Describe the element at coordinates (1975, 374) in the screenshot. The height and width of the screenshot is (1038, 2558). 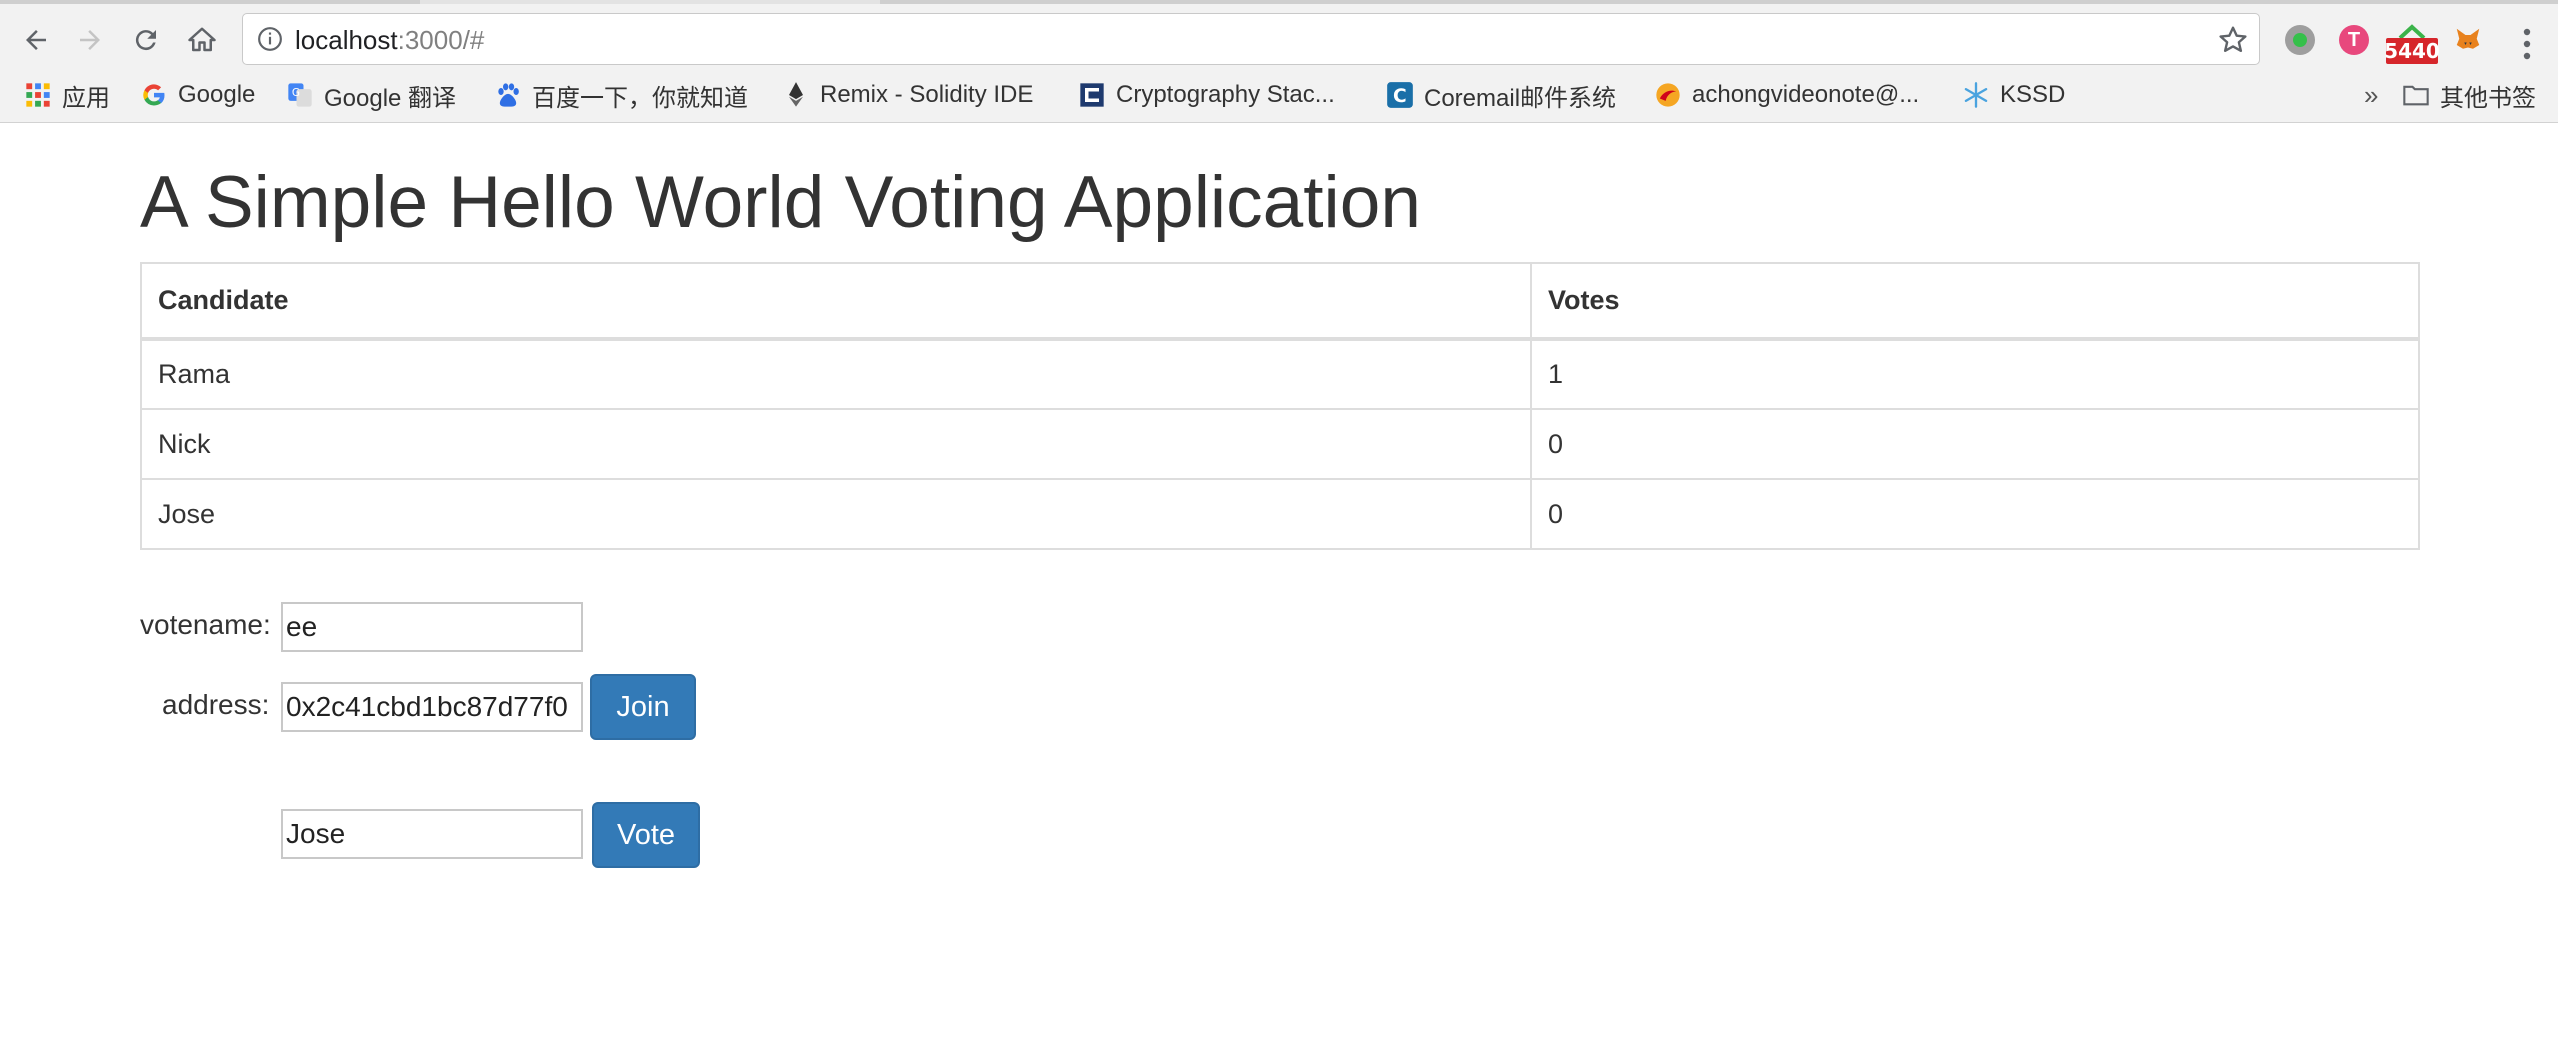
I see `candidate-votes: 1` at that location.